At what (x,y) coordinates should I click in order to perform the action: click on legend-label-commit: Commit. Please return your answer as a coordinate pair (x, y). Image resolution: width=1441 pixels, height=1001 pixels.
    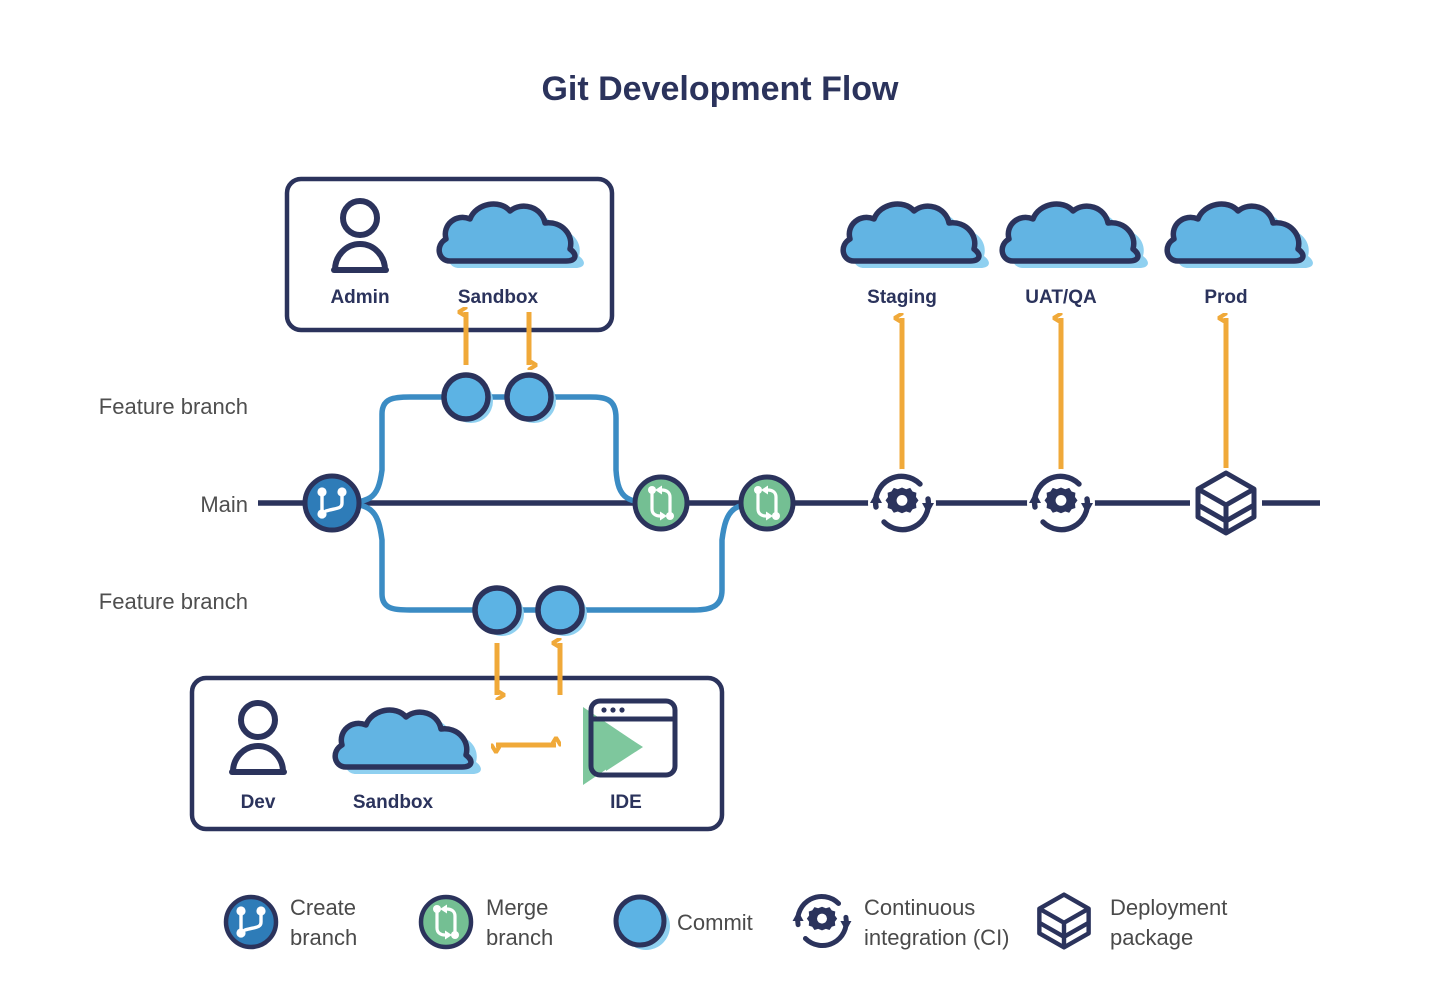
    Looking at the image, I should click on (715, 922).